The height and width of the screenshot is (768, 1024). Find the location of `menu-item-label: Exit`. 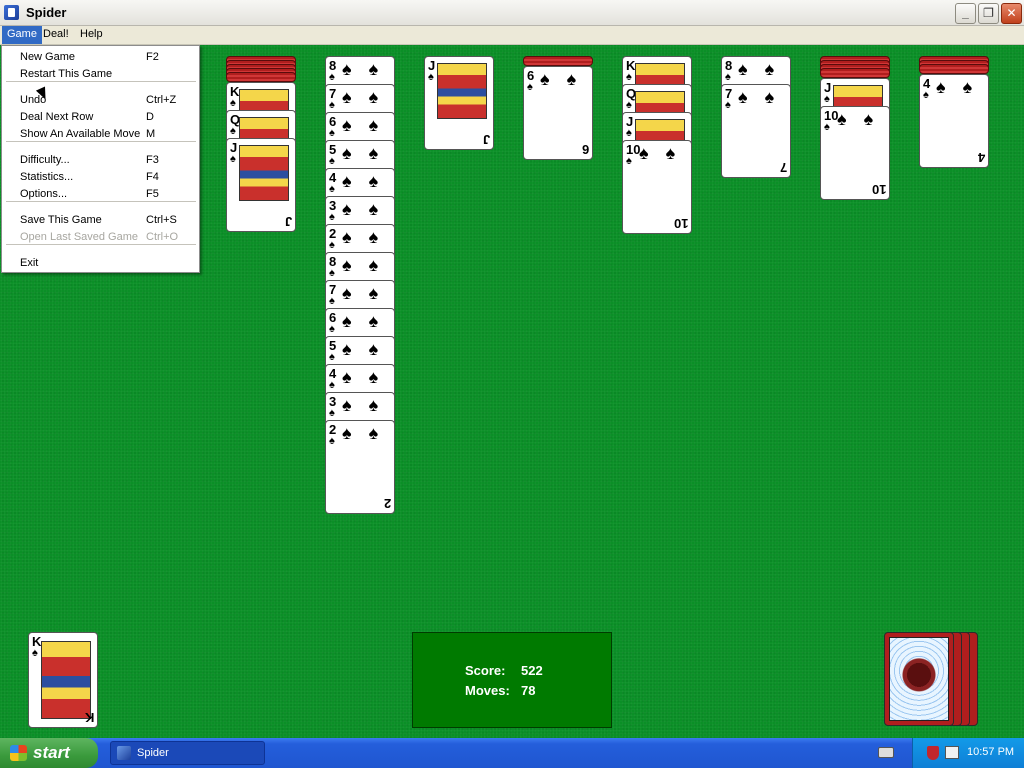

menu-item-label: Exit is located at coordinates (29, 263).